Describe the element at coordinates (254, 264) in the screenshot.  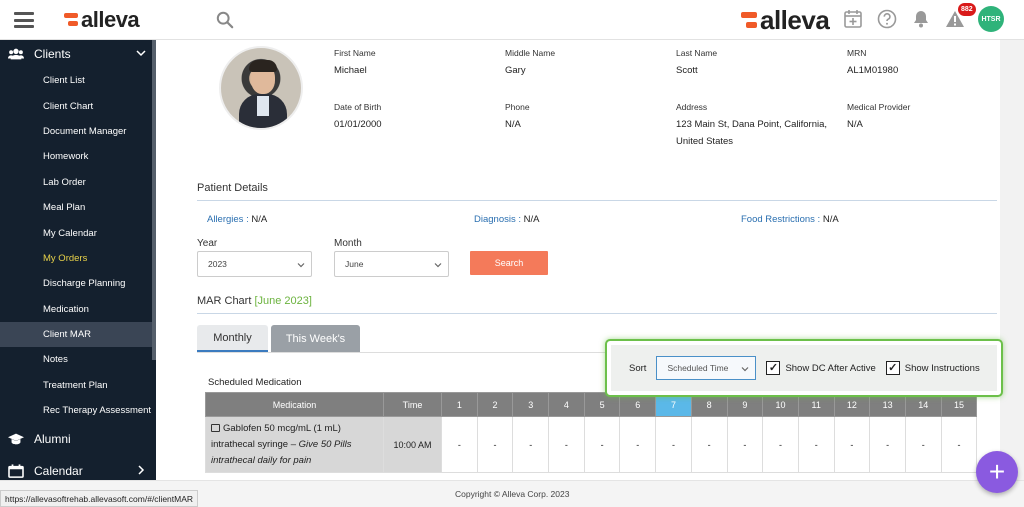
I see `year-select: 2023` at that location.